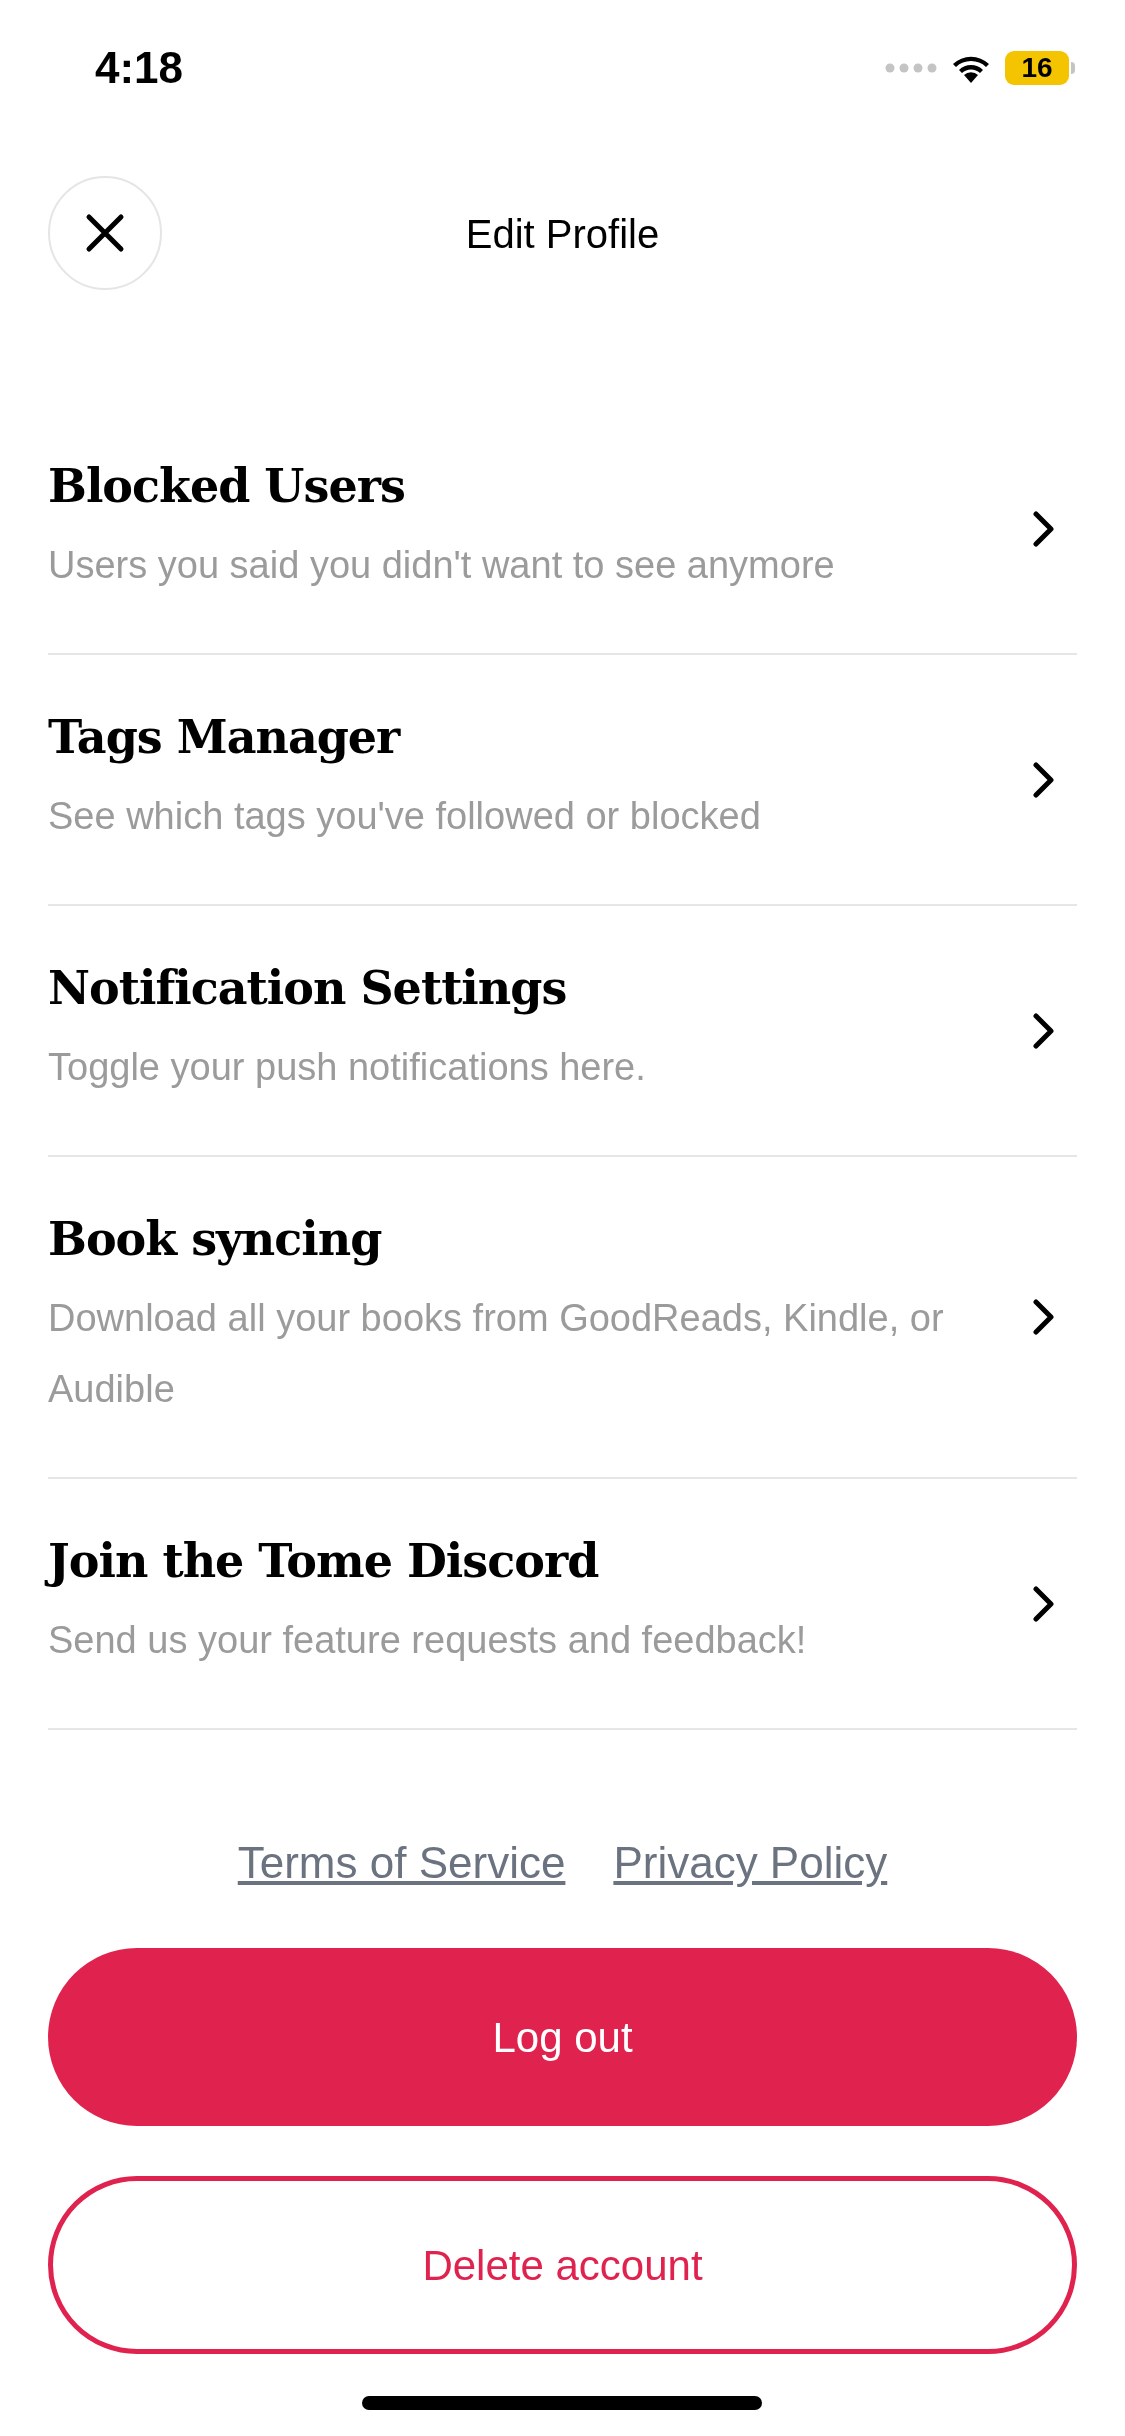 This screenshot has height=2436, width=1125. I want to click on footer-link: Privacy Policy, so click(750, 1863).